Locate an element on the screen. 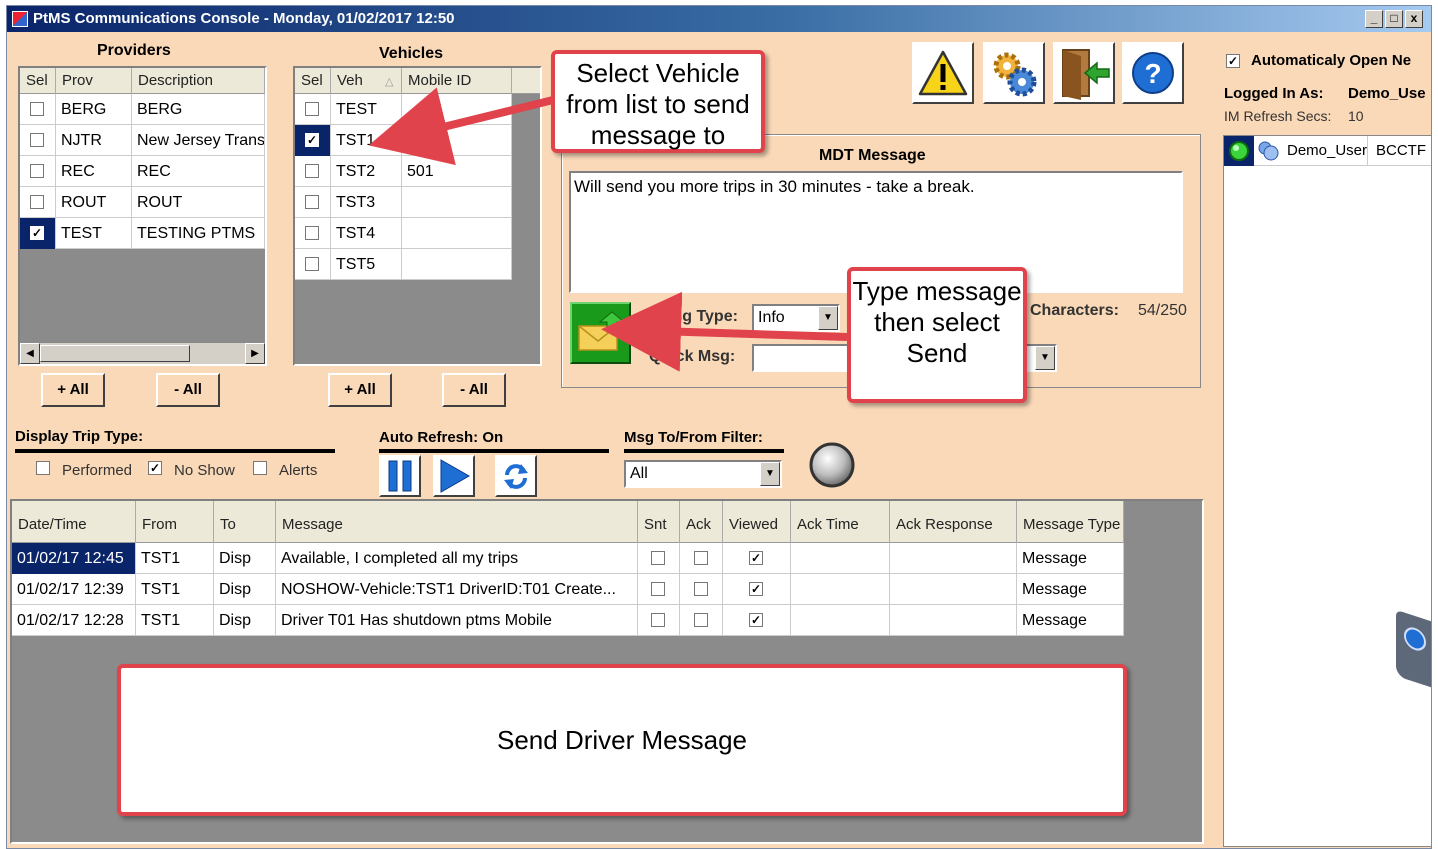 Image resolution: width=1438 pixels, height=849 pixels. callout-arrows is located at coordinates (608, 229).